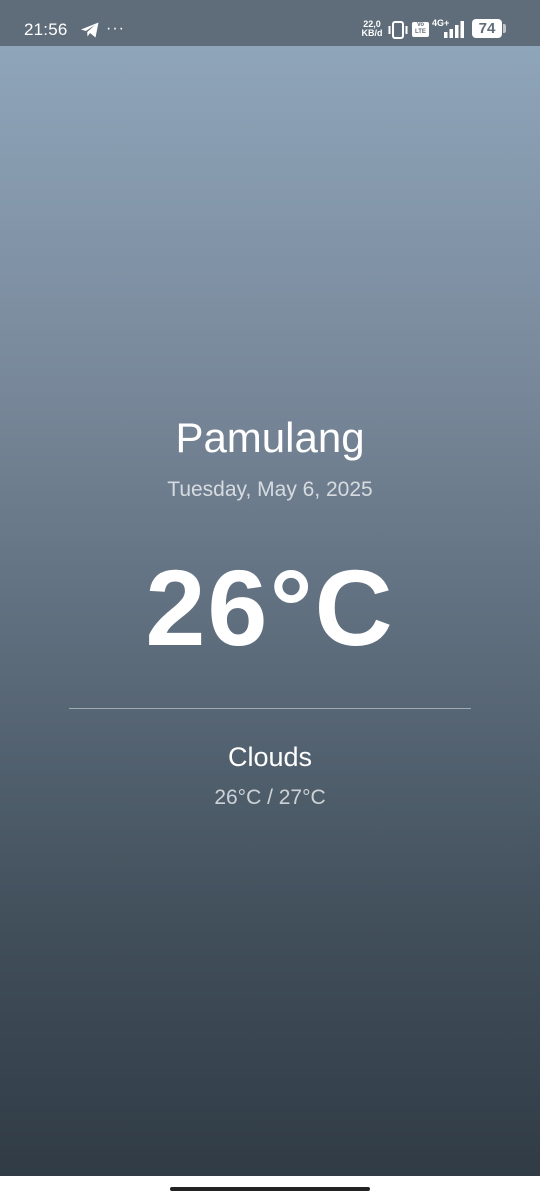  What do you see at coordinates (270, 607) in the screenshot?
I see `current-temperature: 26°C` at bounding box center [270, 607].